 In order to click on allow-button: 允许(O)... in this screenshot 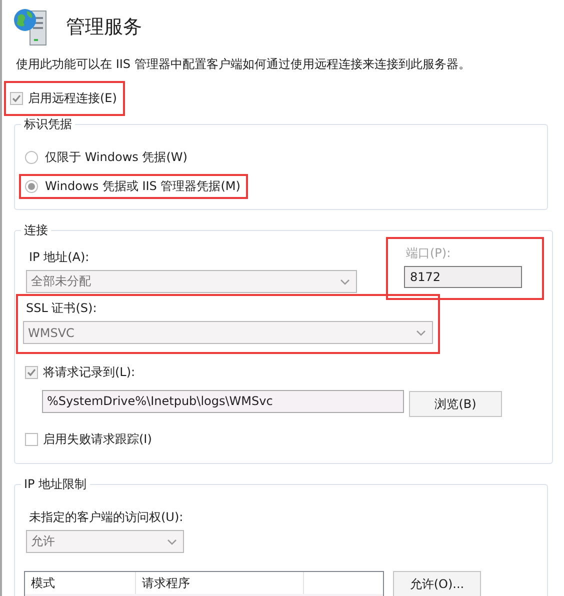, I will do `click(437, 583)`.